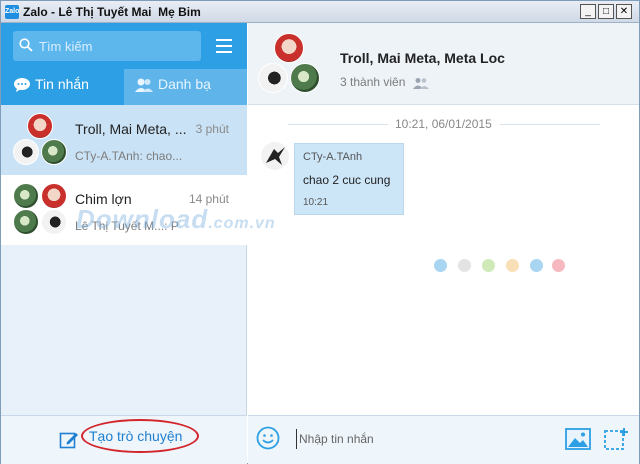 The width and height of the screenshot is (640, 464). Describe the element at coordinates (12, 12) in the screenshot. I see `zalo-logo-icon: Zalo` at that location.